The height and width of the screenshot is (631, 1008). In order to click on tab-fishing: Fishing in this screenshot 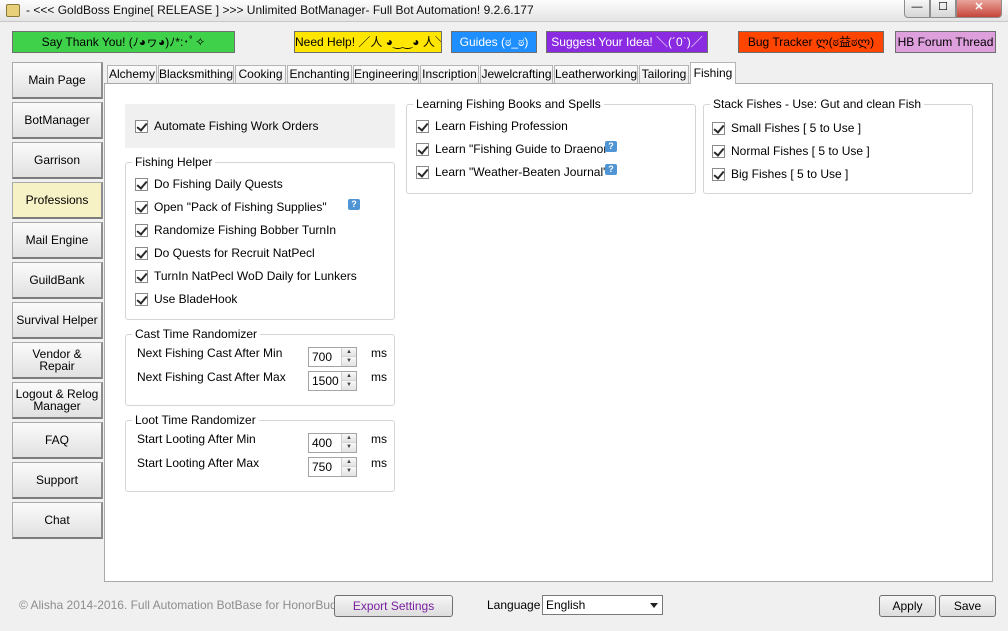, I will do `click(713, 73)`.